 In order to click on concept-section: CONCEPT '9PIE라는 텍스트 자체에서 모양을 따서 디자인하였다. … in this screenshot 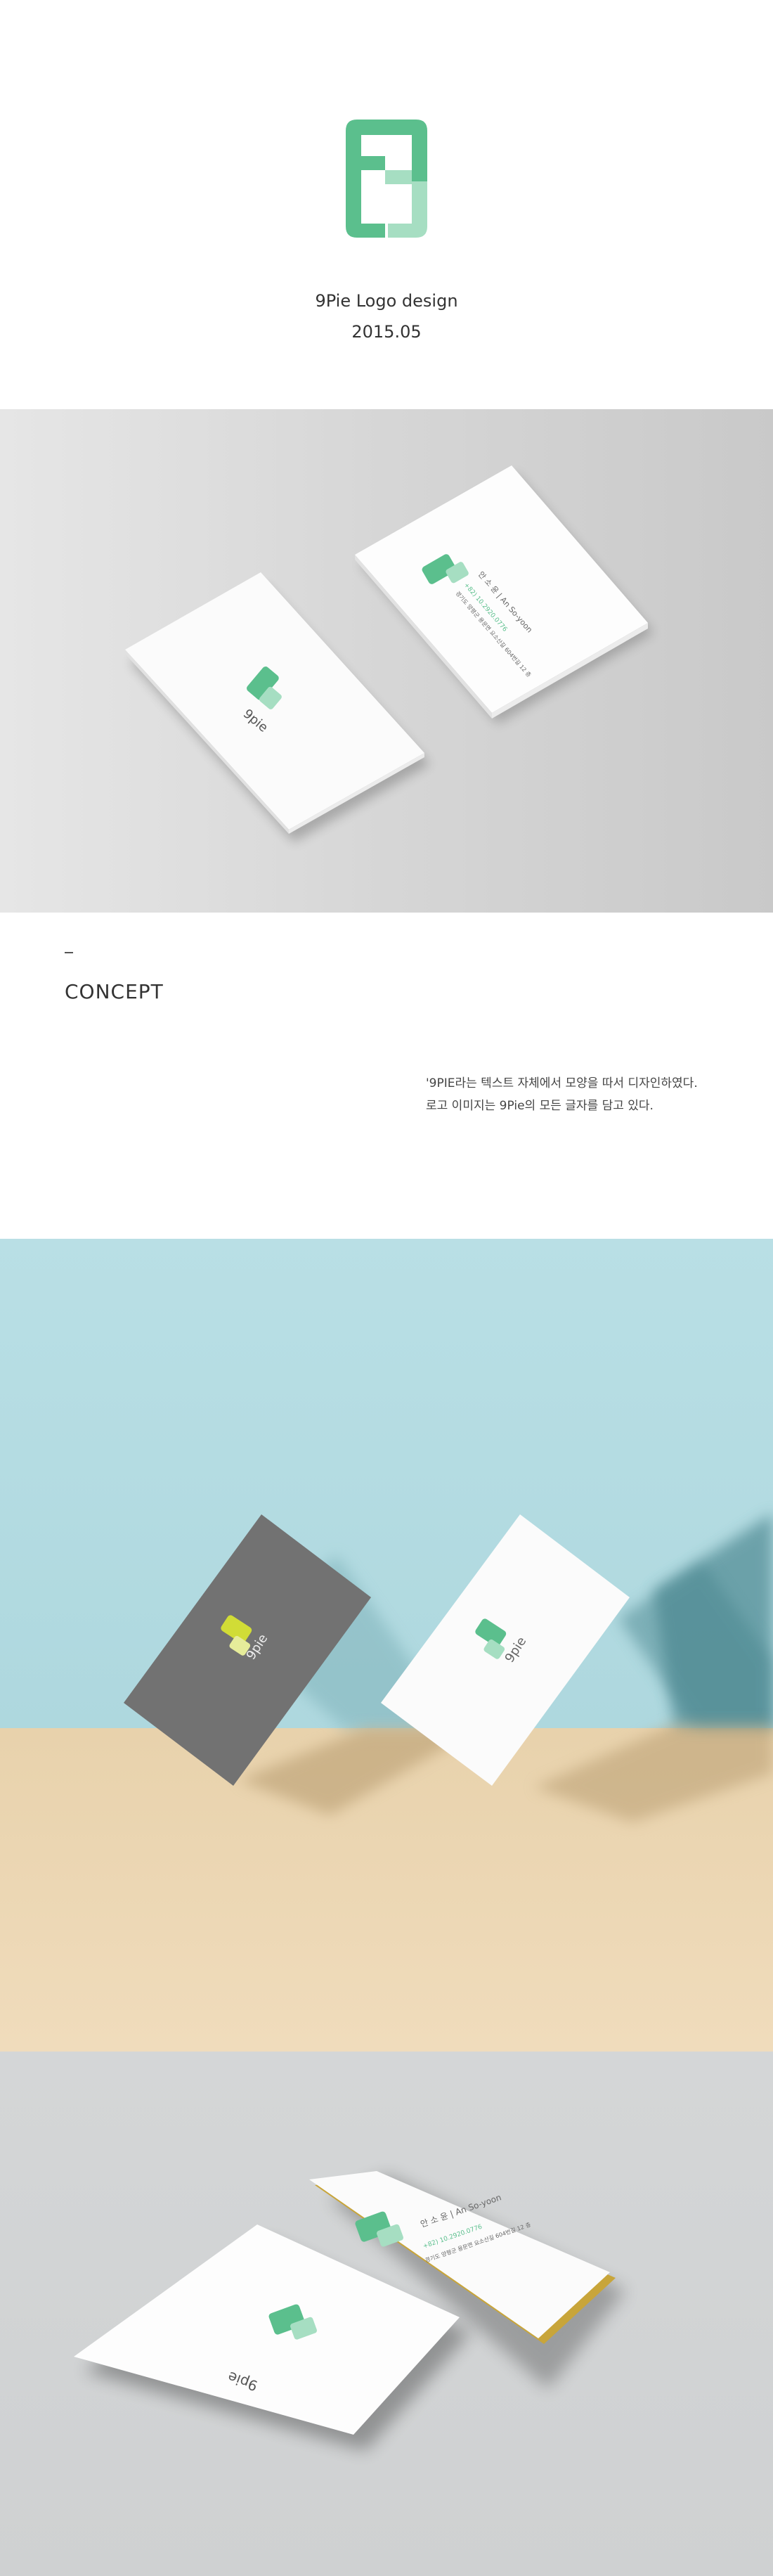, I will do `click(386, 1076)`.